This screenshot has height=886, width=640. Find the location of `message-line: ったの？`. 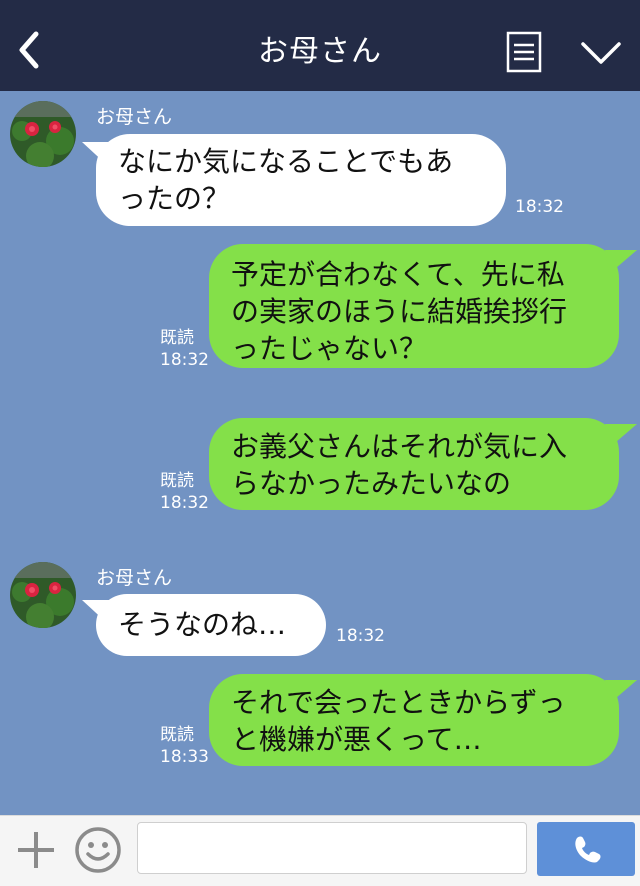

message-line: ったの？ is located at coordinates (174, 198).